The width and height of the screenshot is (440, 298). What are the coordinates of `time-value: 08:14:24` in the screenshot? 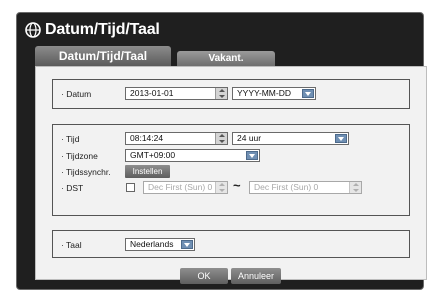 It's located at (147, 138).